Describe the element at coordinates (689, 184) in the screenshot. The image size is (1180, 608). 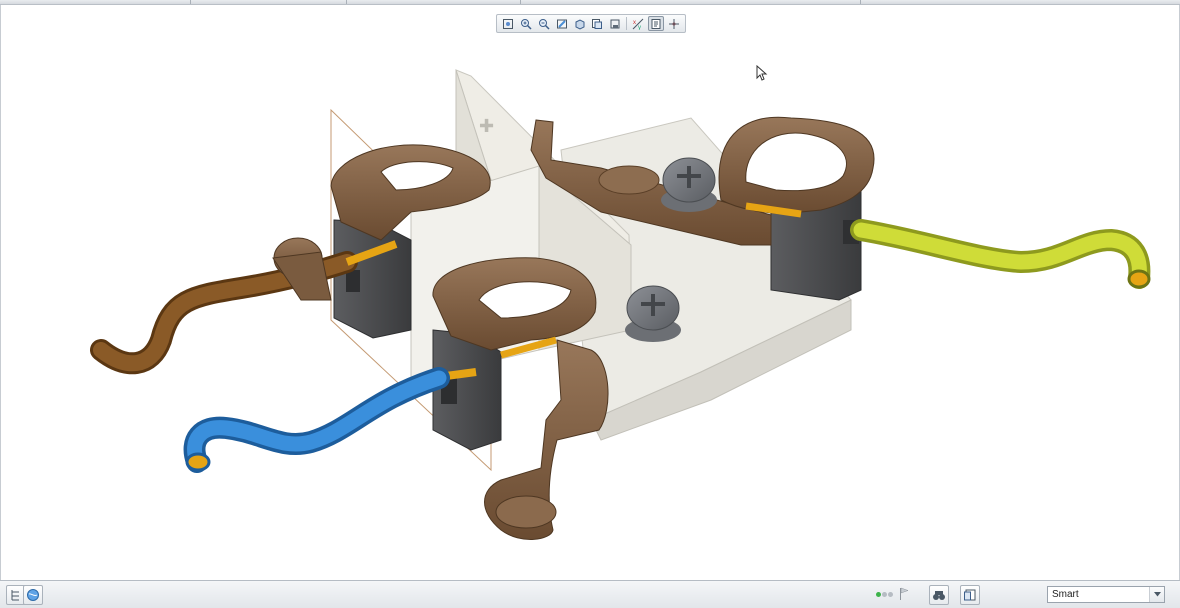
I see `screw-top` at that location.